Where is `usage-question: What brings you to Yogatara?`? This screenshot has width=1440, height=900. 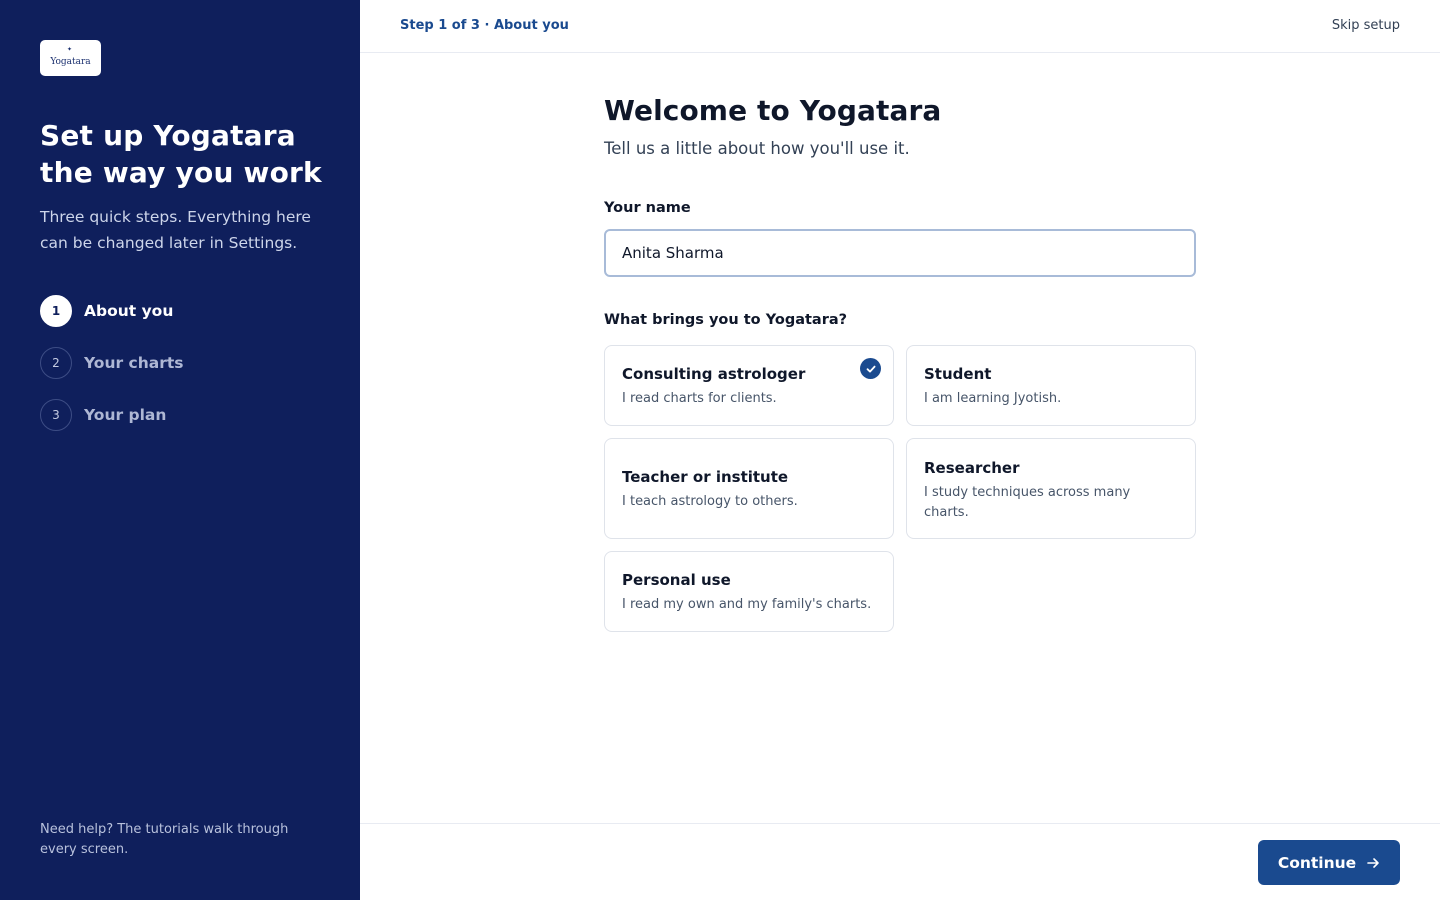 usage-question: What brings you to Yogatara? is located at coordinates (726, 320).